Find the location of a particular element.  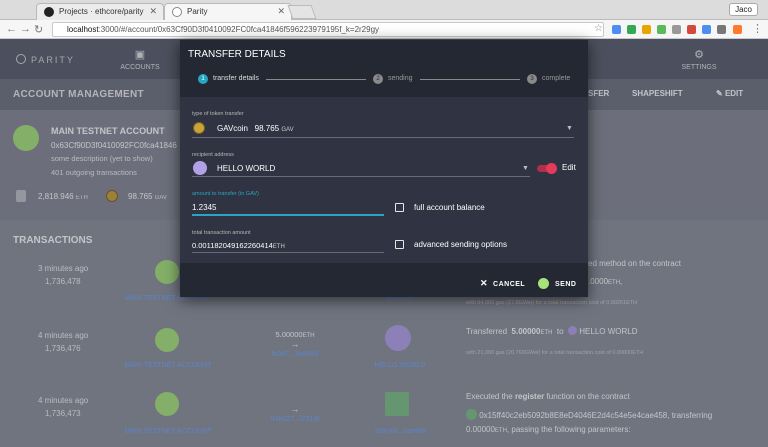

parity-tab-icon is located at coordinates (177, 12).